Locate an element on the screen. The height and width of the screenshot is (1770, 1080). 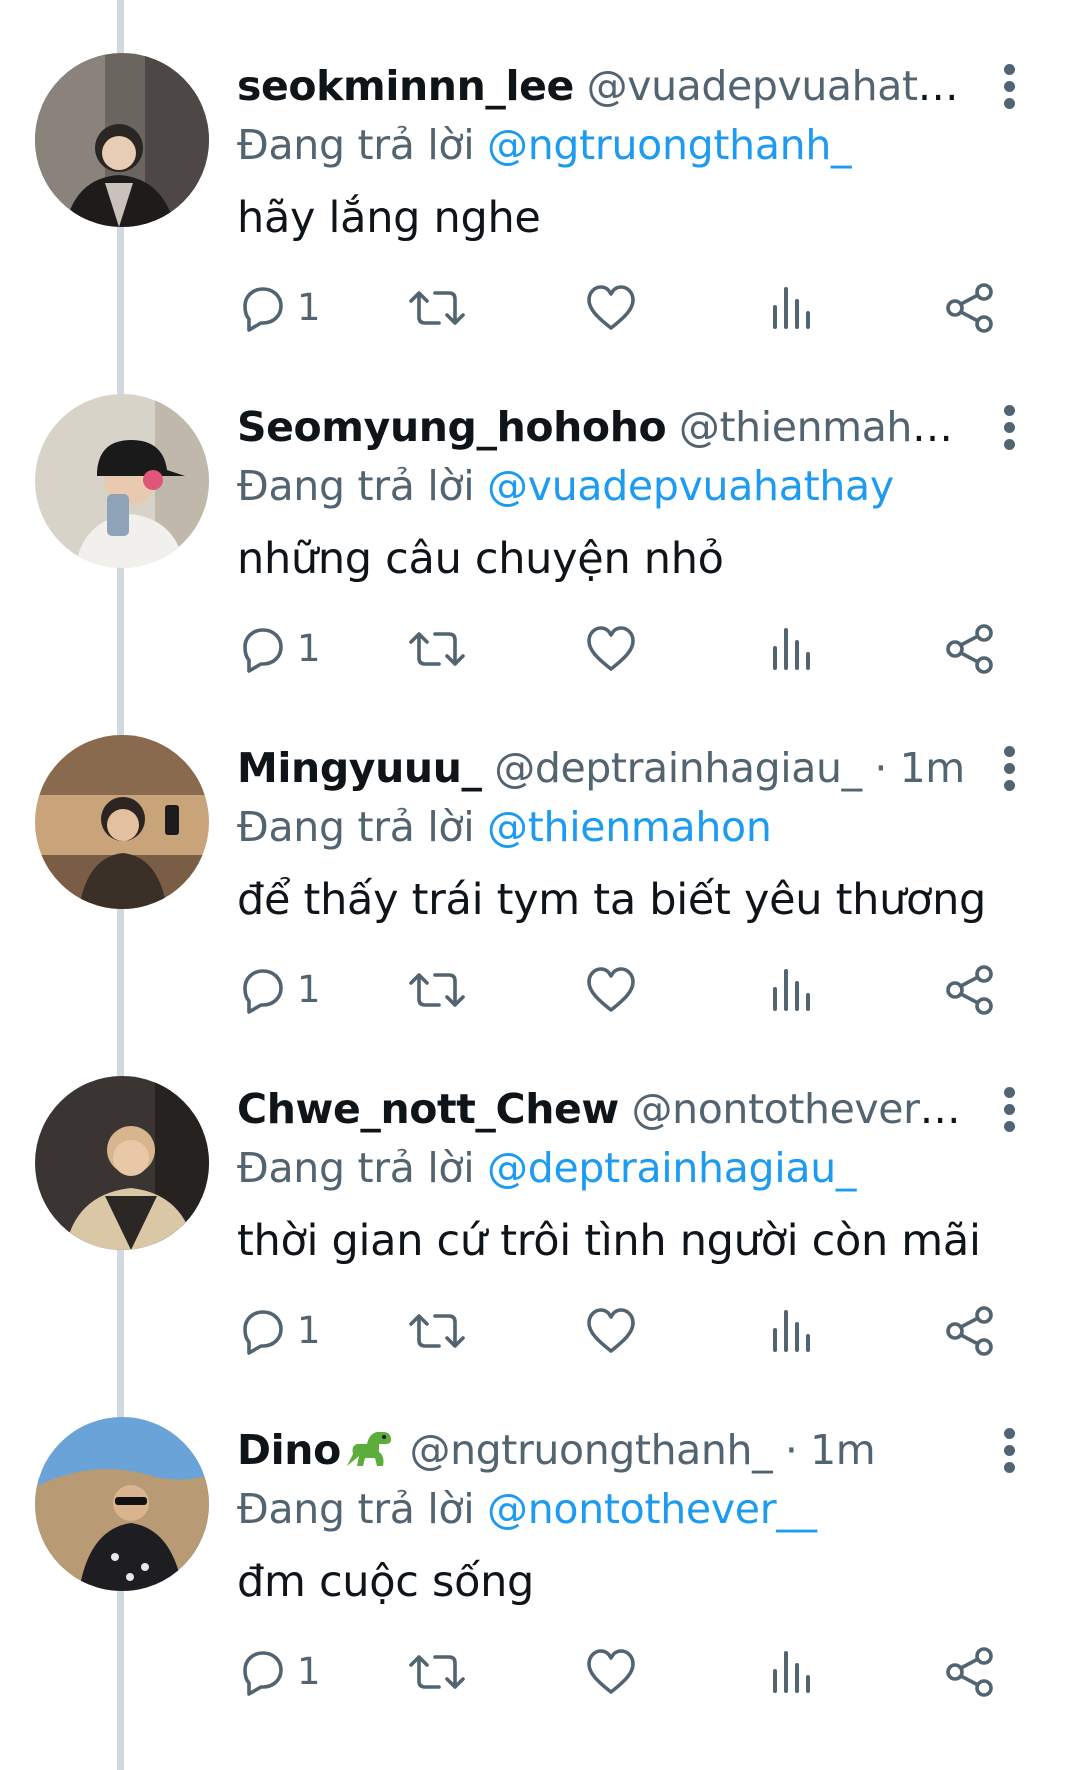
tweet-text: để thấy trái tym ta biết yêu thương is located at coordinates (612, 900).